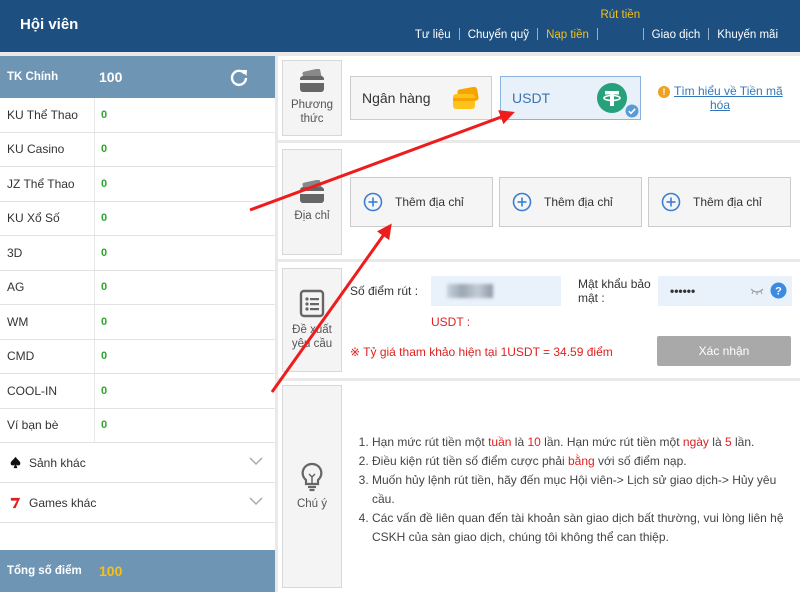  I want to click on tether-icon, so click(612, 98).